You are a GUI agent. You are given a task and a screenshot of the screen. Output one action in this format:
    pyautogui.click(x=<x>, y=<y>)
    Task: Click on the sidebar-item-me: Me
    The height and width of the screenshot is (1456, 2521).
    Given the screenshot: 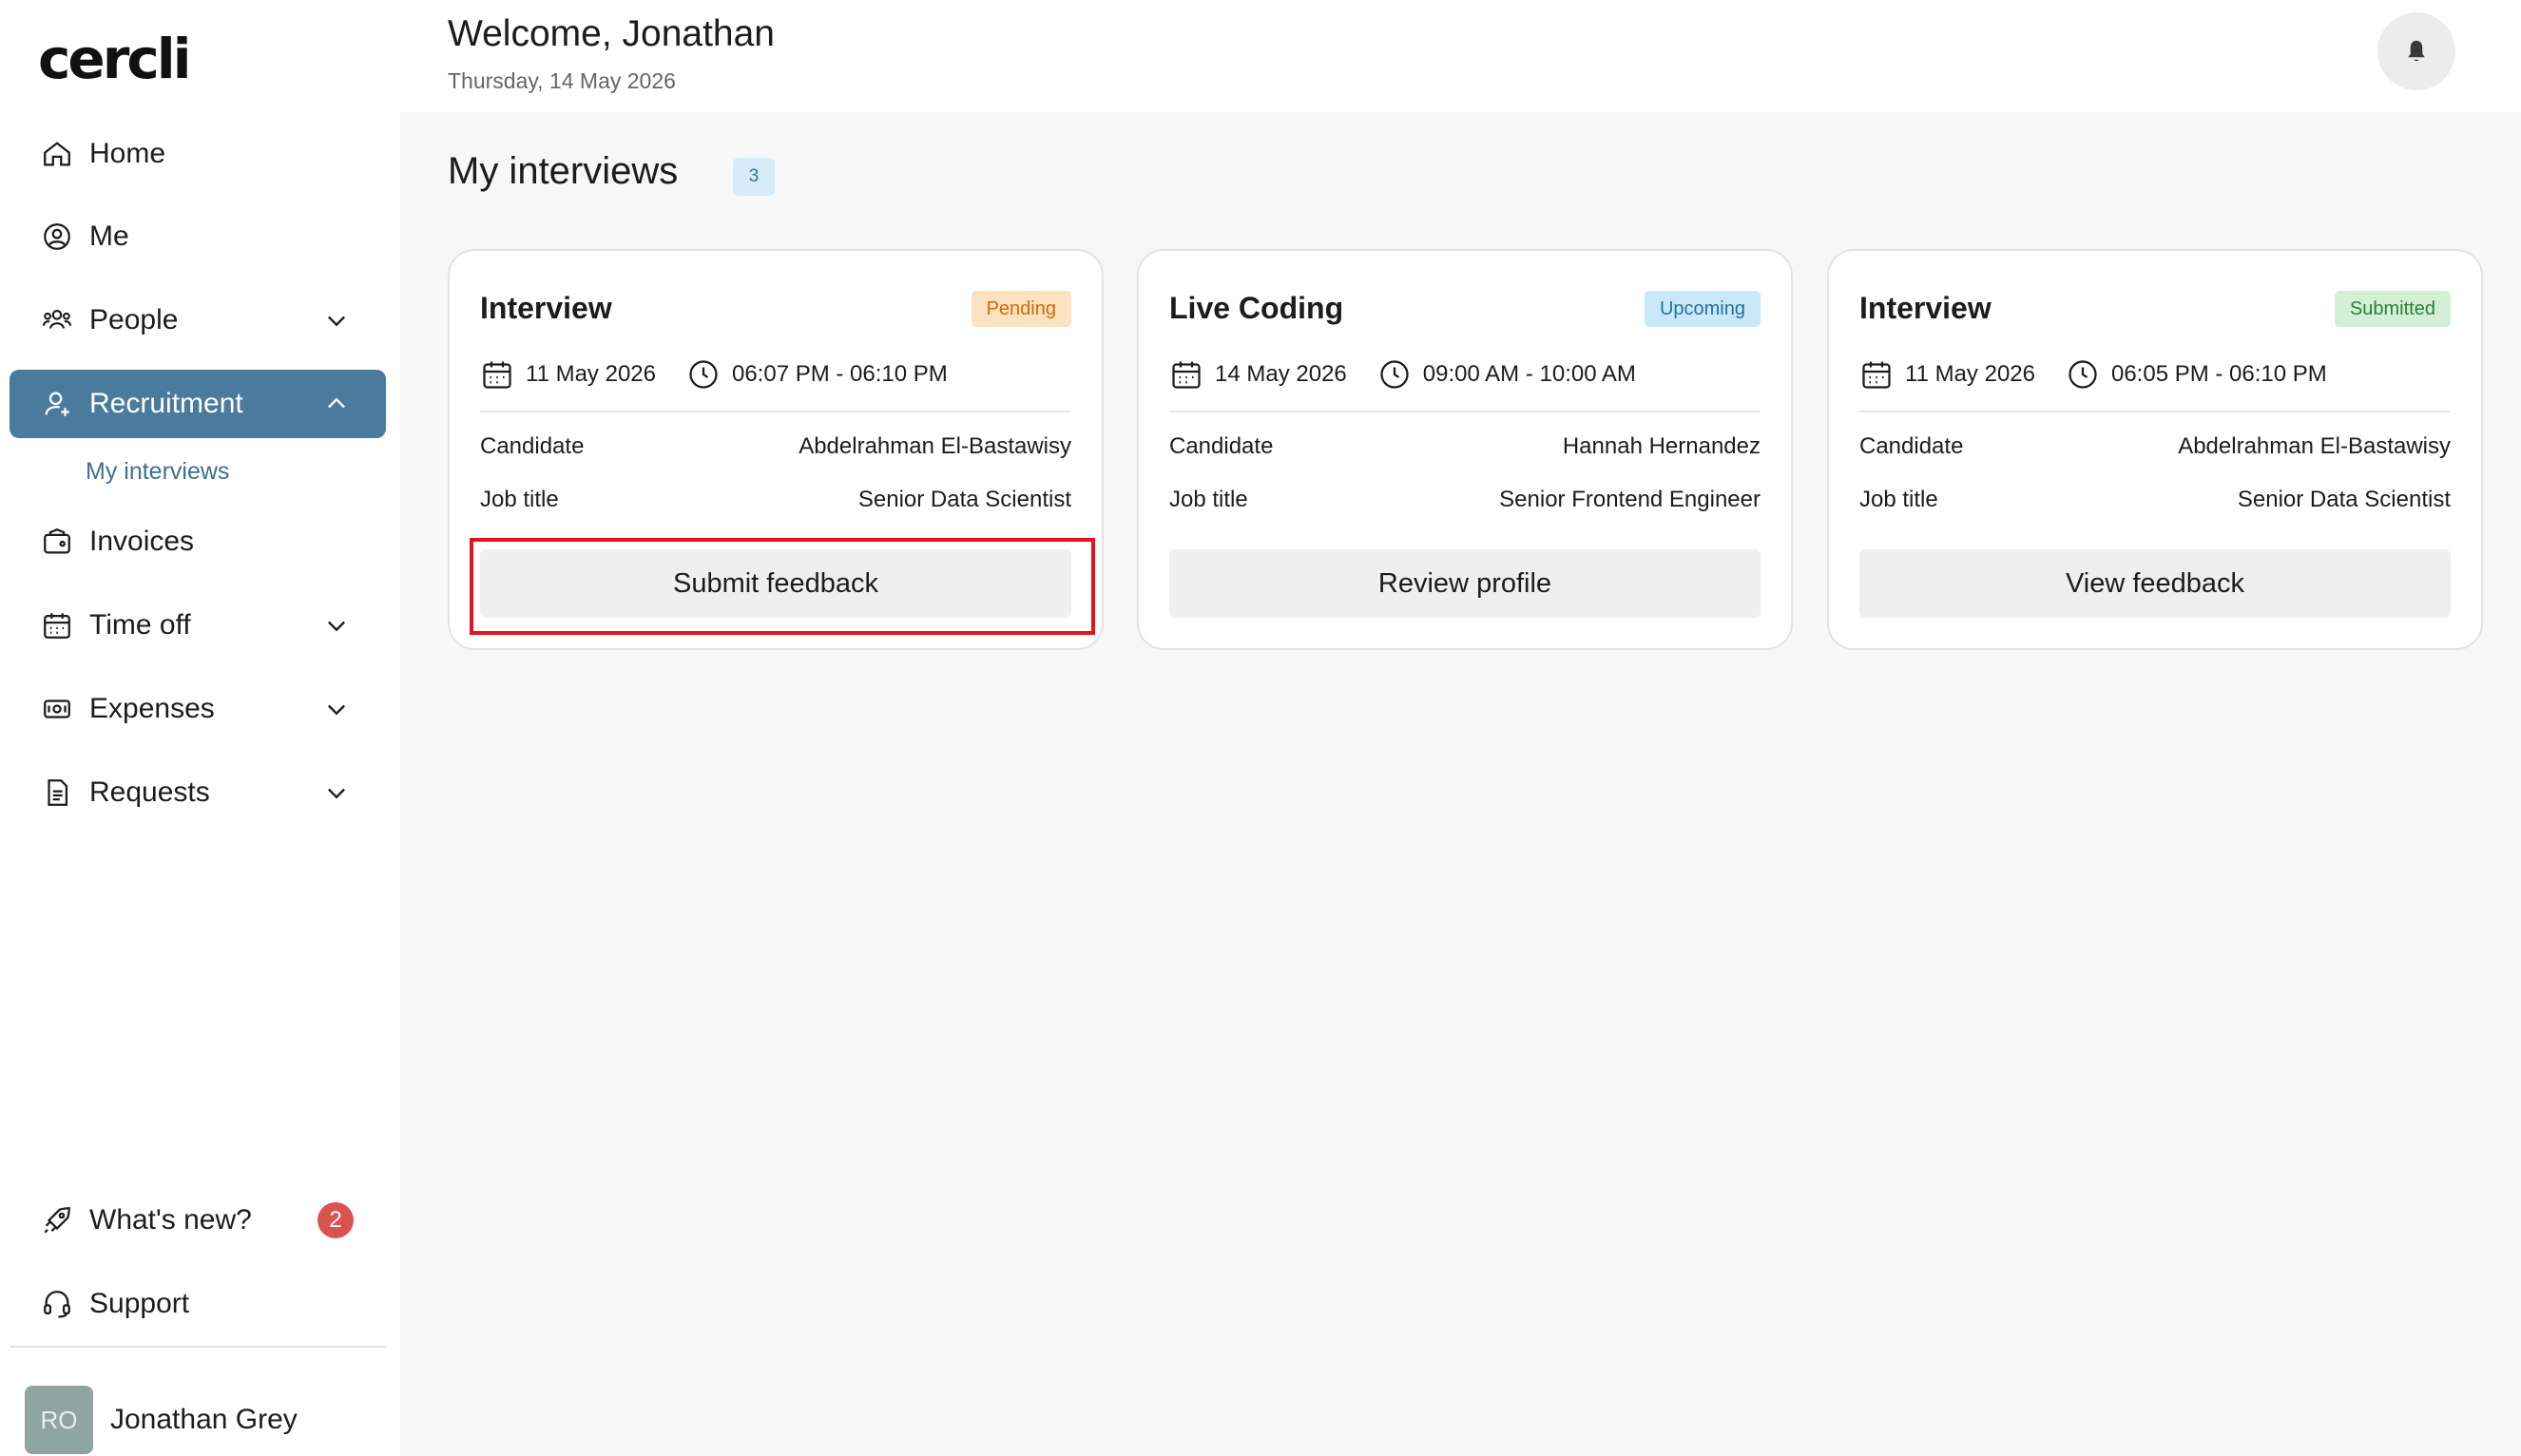 What is the action you would take?
    pyautogui.click(x=198, y=236)
    